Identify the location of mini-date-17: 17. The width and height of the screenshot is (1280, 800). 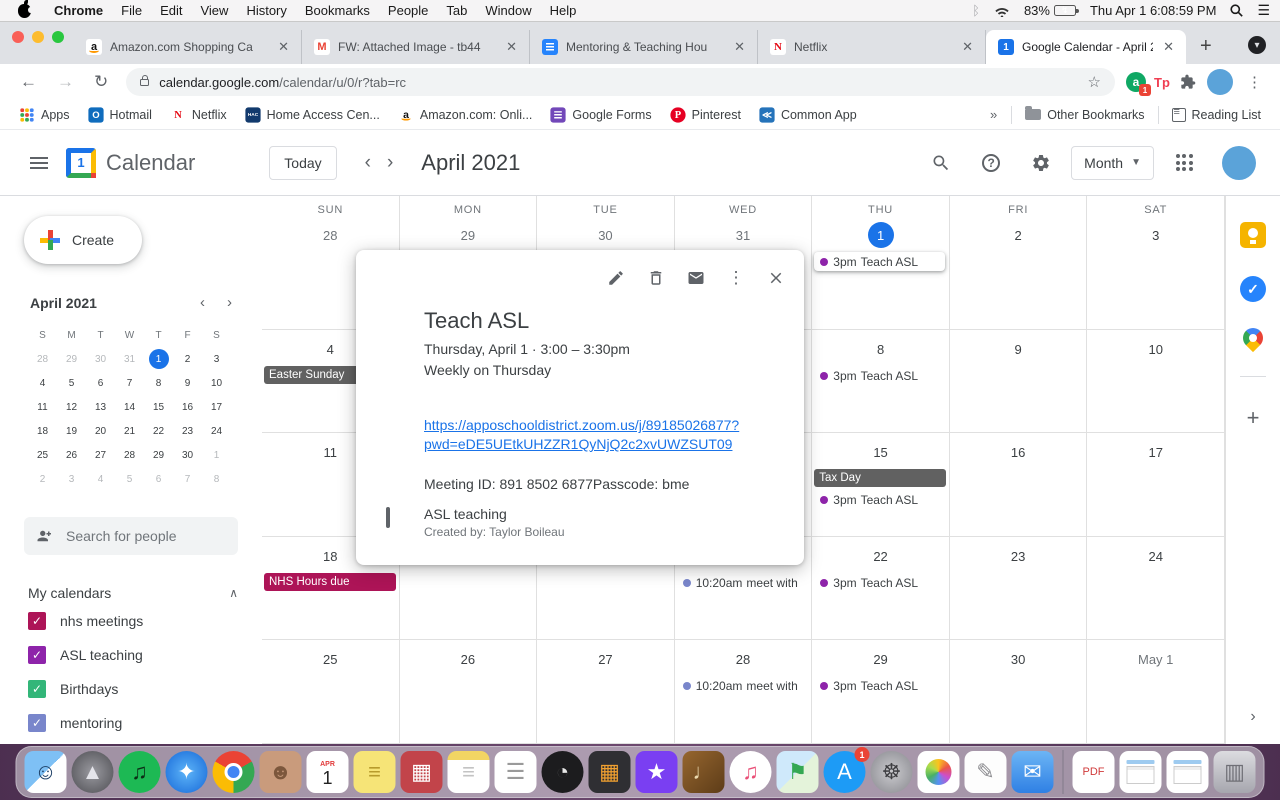
(216, 407).